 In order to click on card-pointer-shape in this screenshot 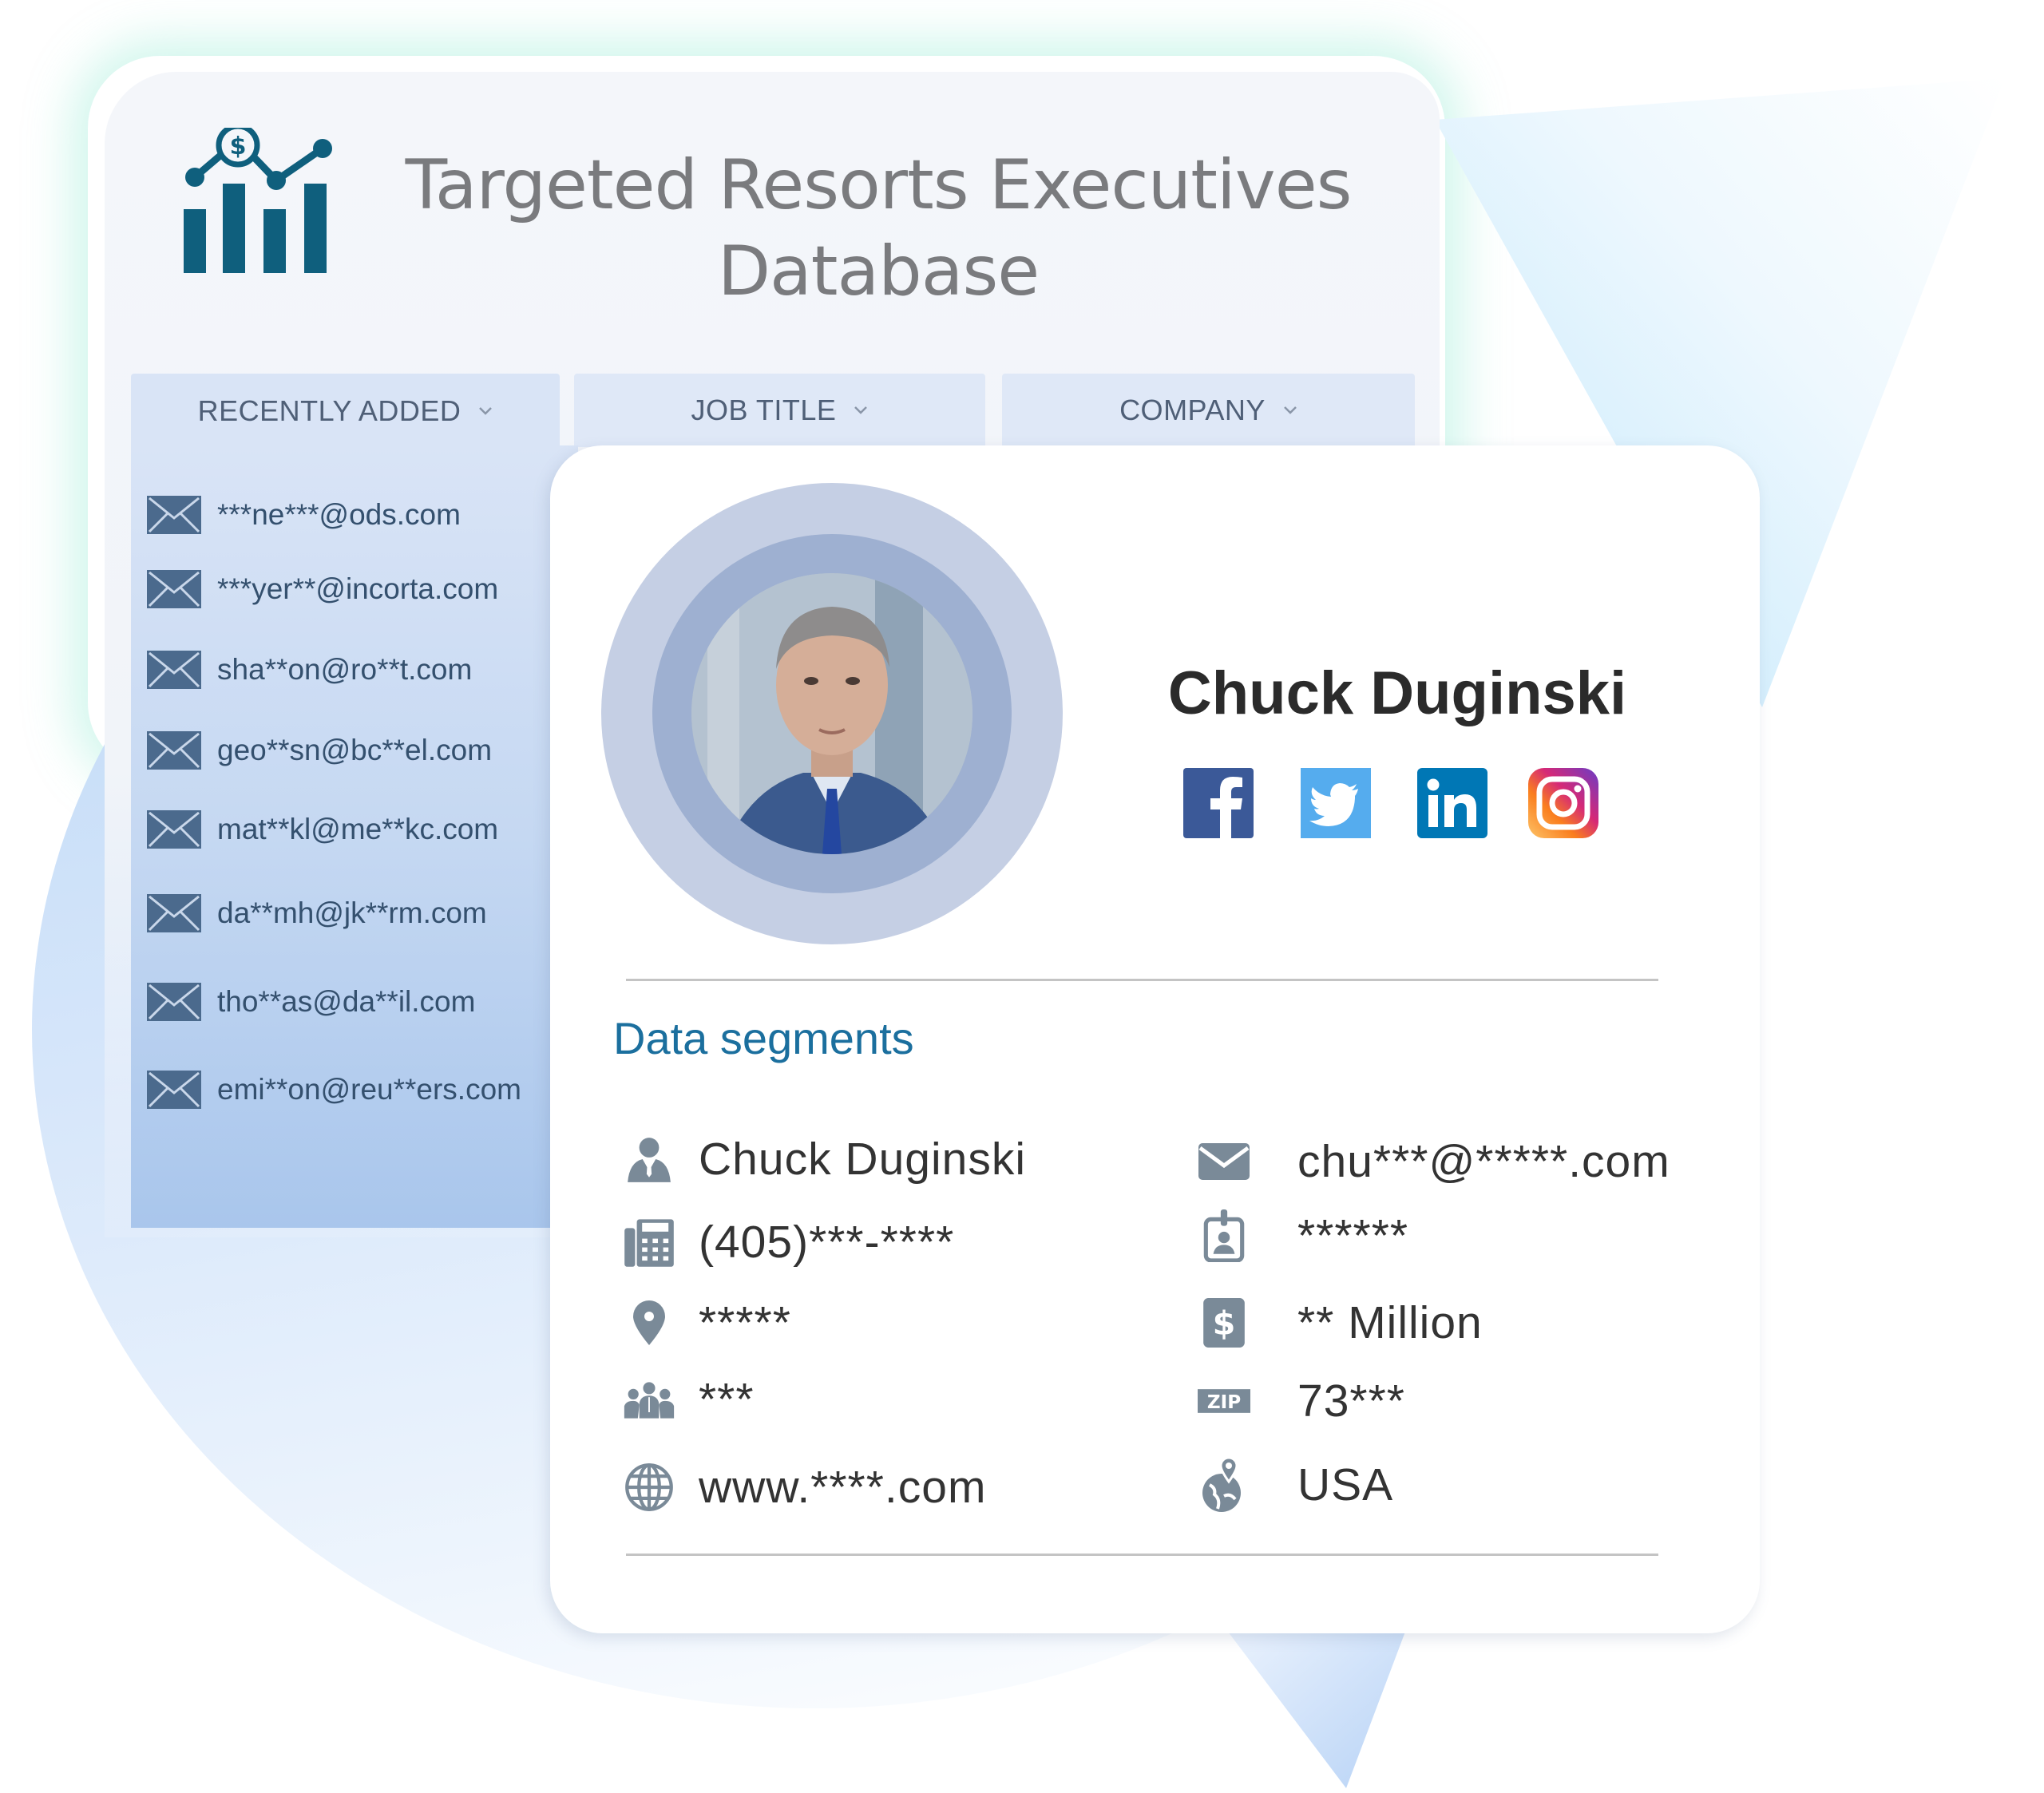, I will do `click(1316, 1710)`.